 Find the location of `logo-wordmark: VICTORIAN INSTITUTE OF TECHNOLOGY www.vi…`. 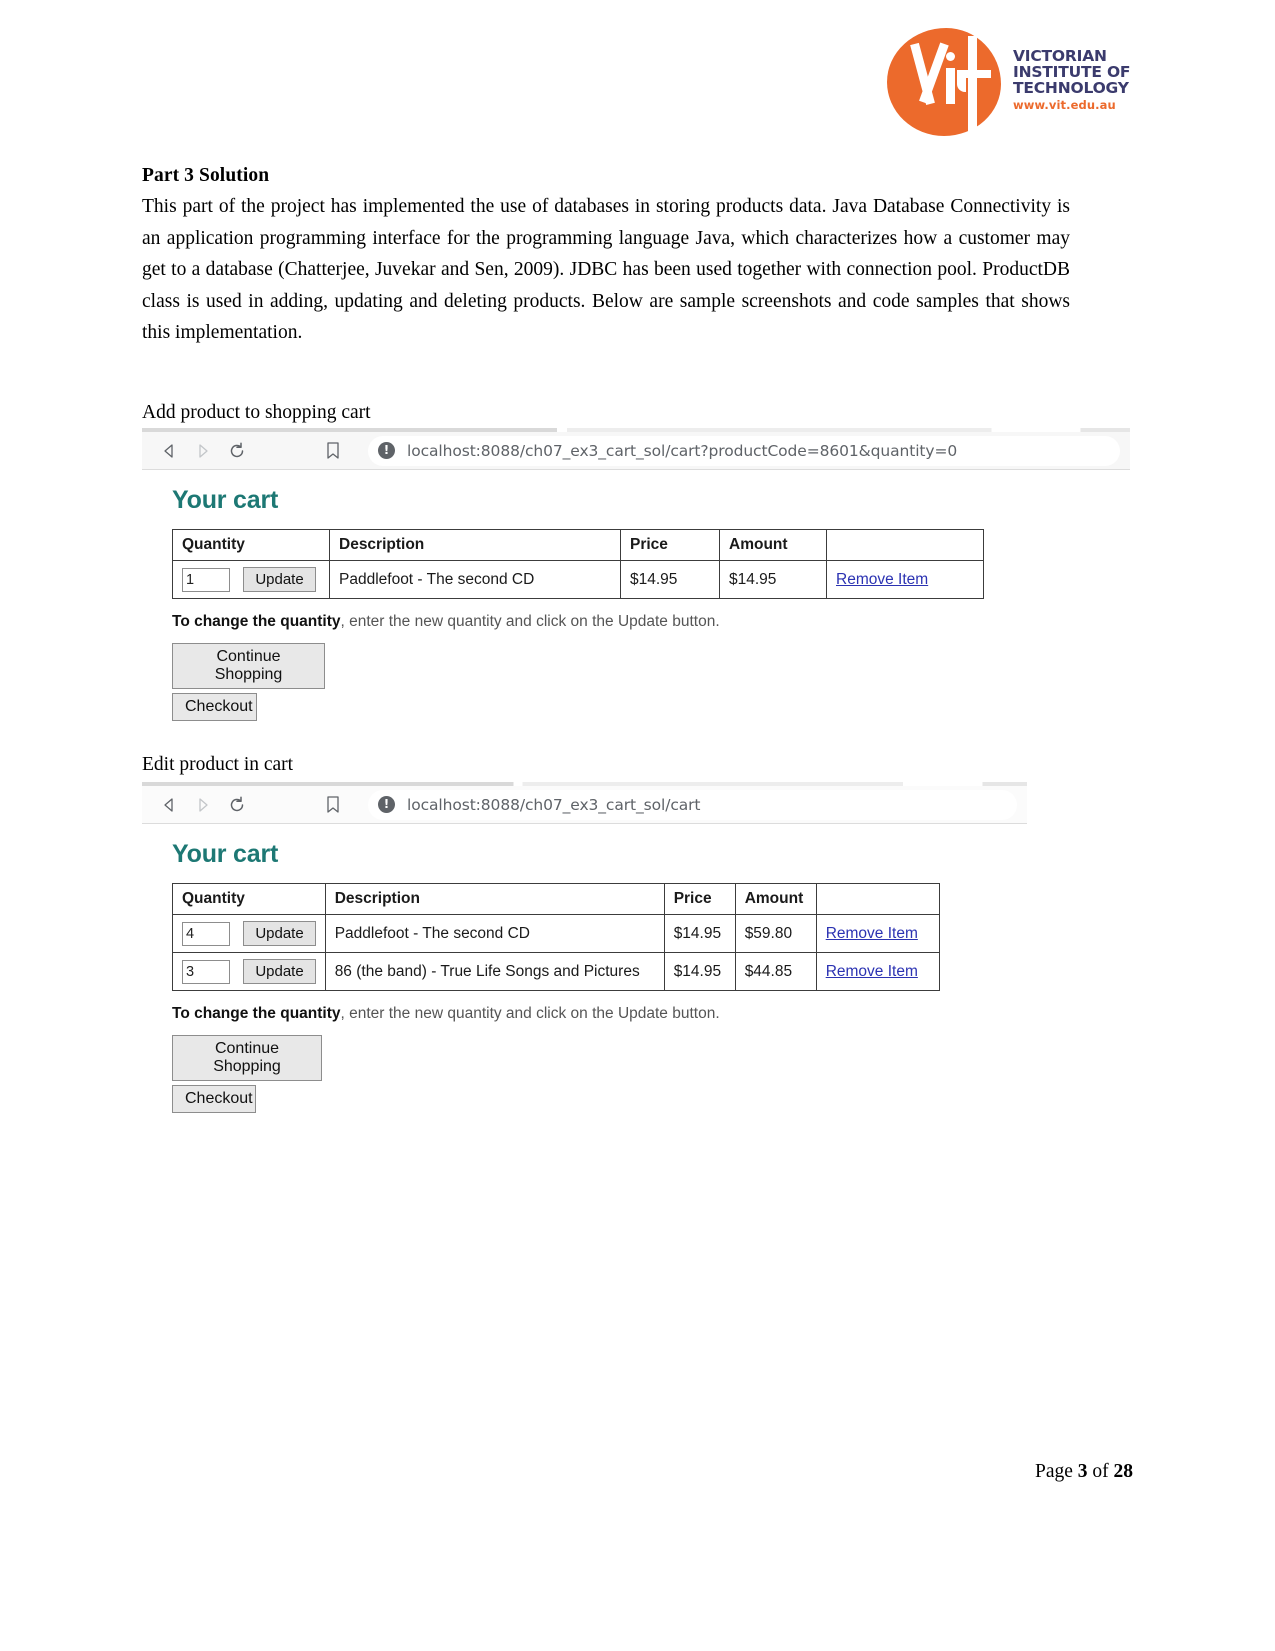

logo-wordmark: VICTORIAN INSTITUTE OF TECHNOLOGY www.vi… is located at coordinates (1072, 80).